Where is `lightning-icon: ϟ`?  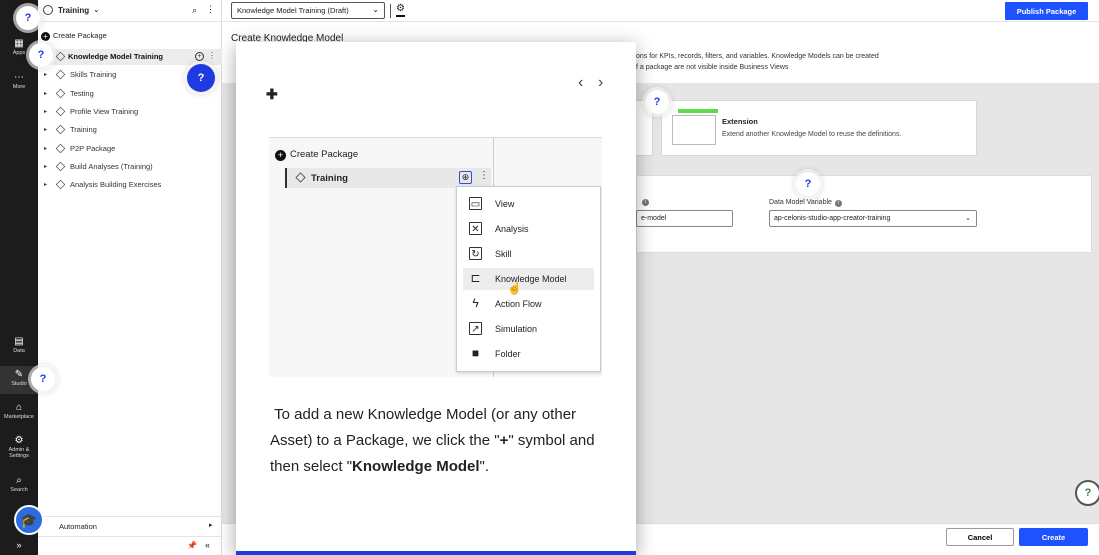
lightning-icon: ϟ is located at coordinates (475, 303).